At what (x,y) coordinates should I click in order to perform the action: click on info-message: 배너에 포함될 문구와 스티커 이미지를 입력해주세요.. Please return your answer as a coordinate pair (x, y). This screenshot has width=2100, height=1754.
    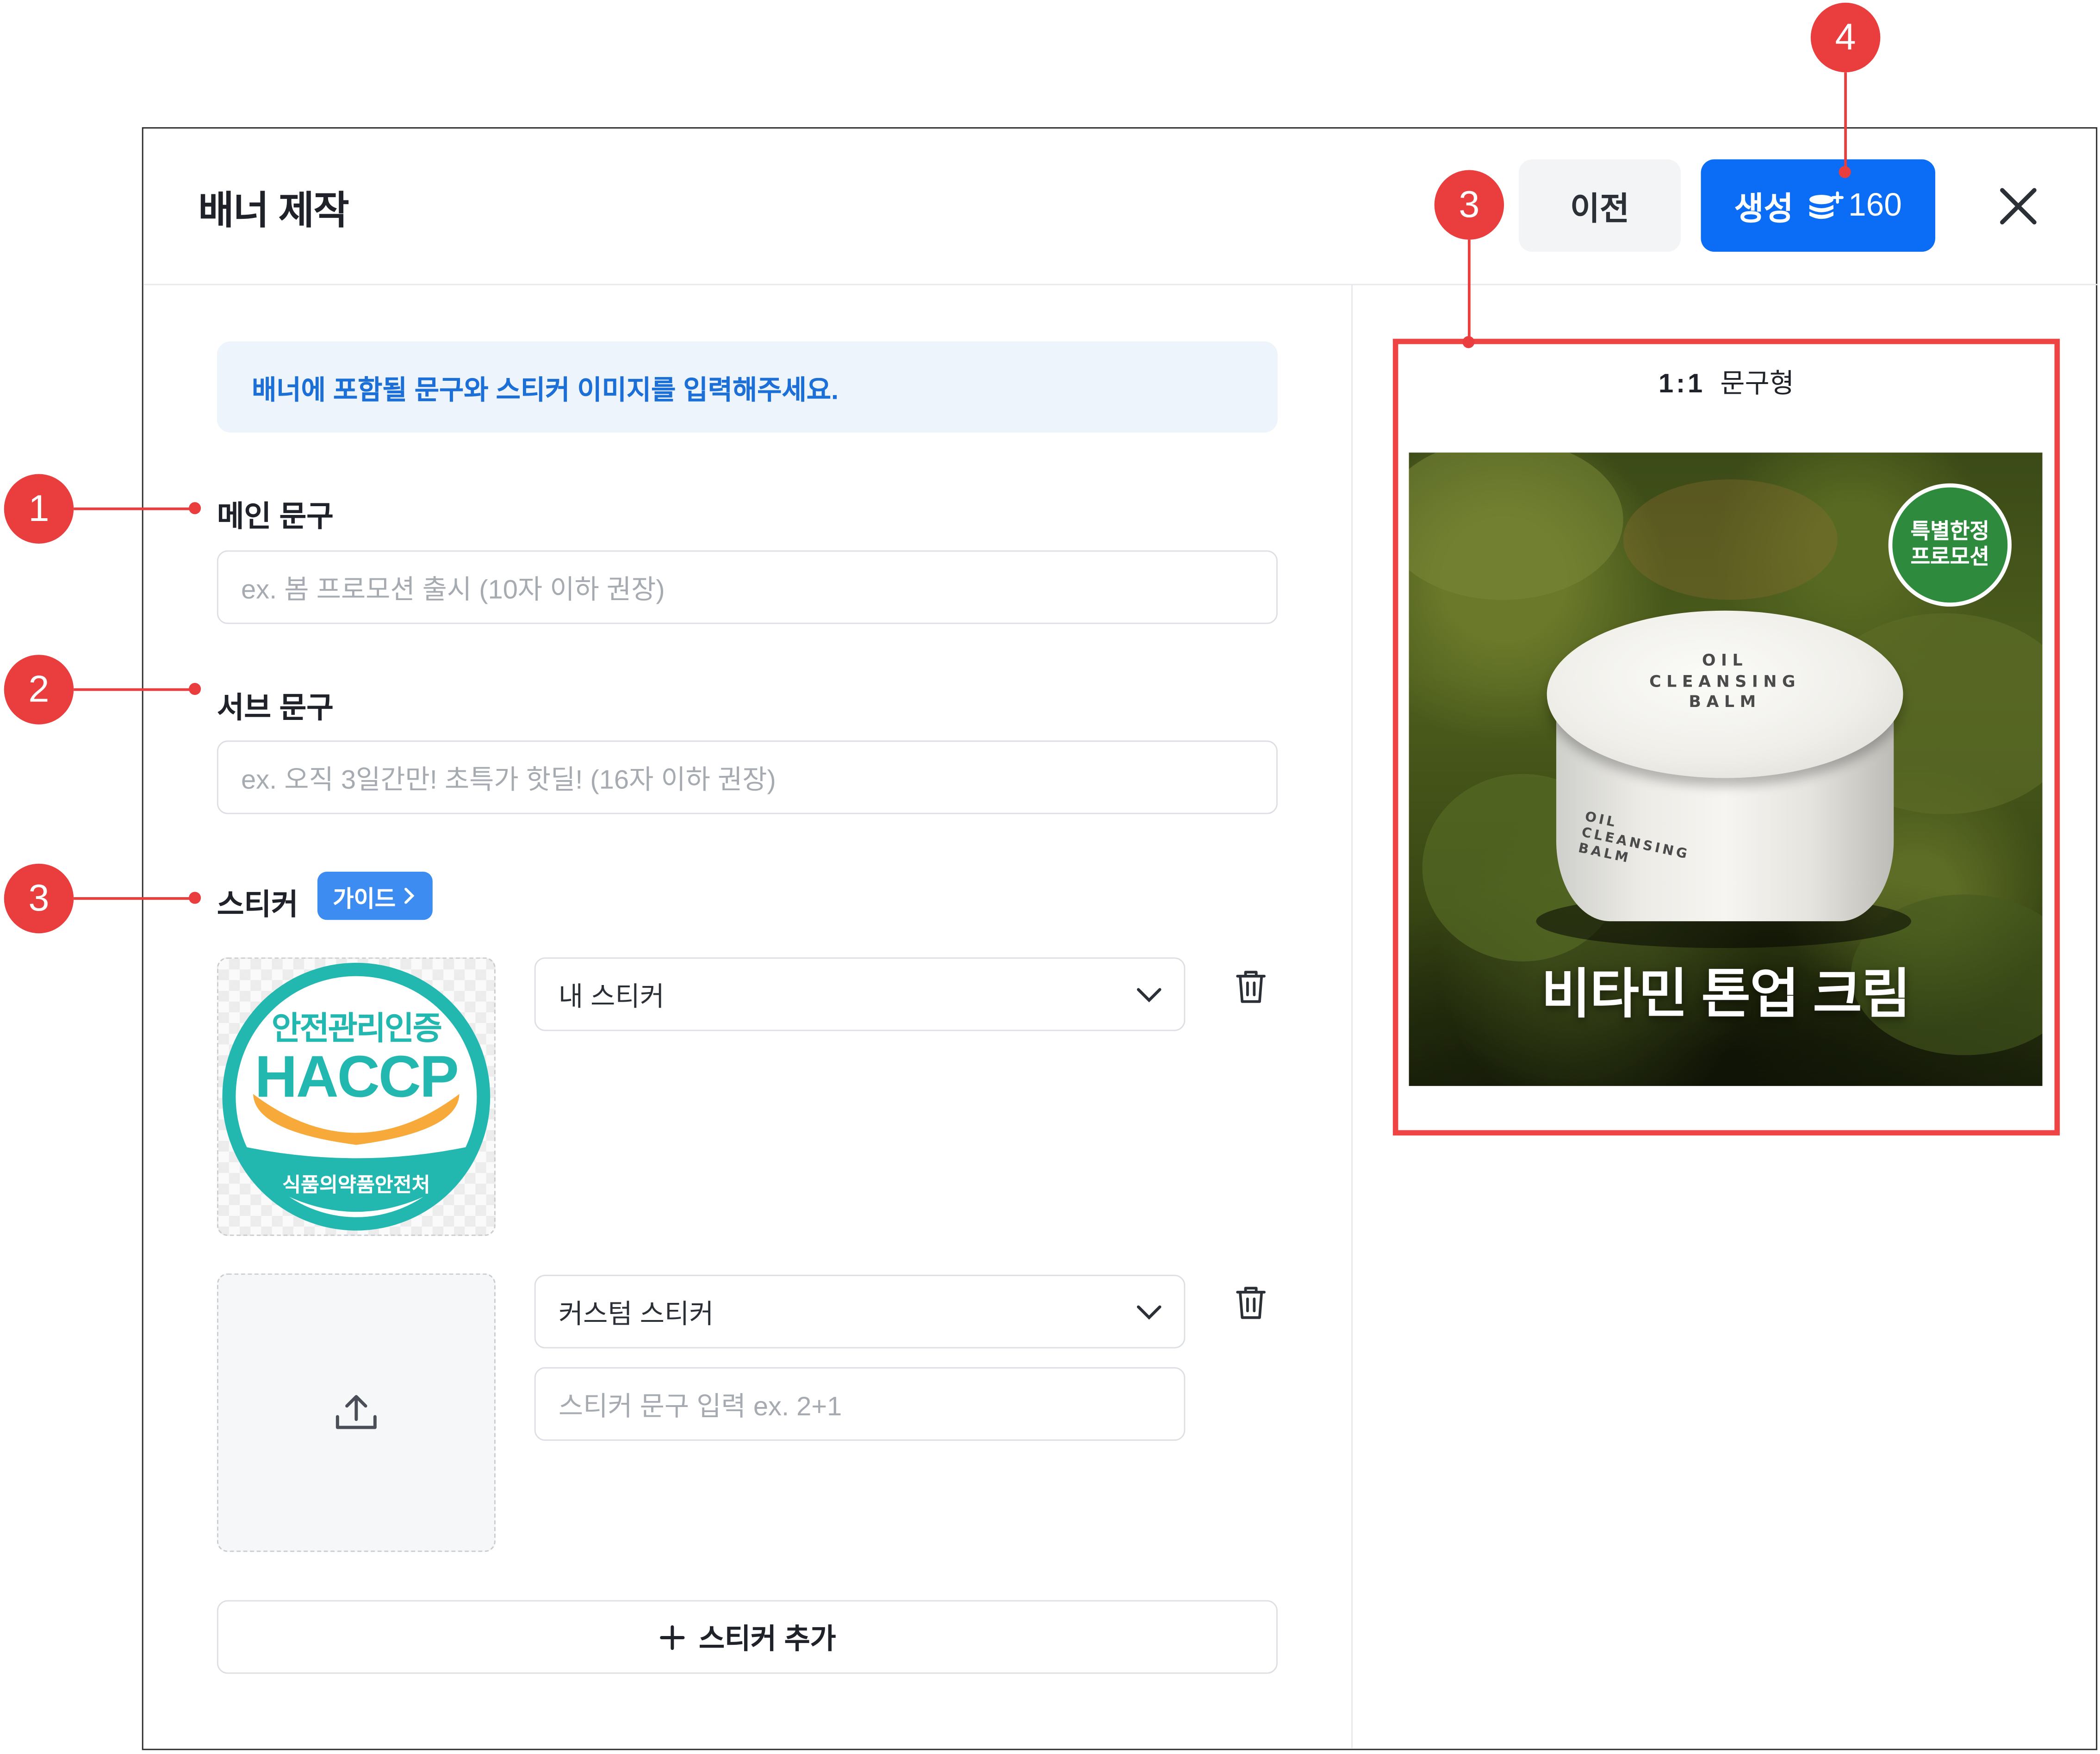
    Looking at the image, I should click on (747, 387).